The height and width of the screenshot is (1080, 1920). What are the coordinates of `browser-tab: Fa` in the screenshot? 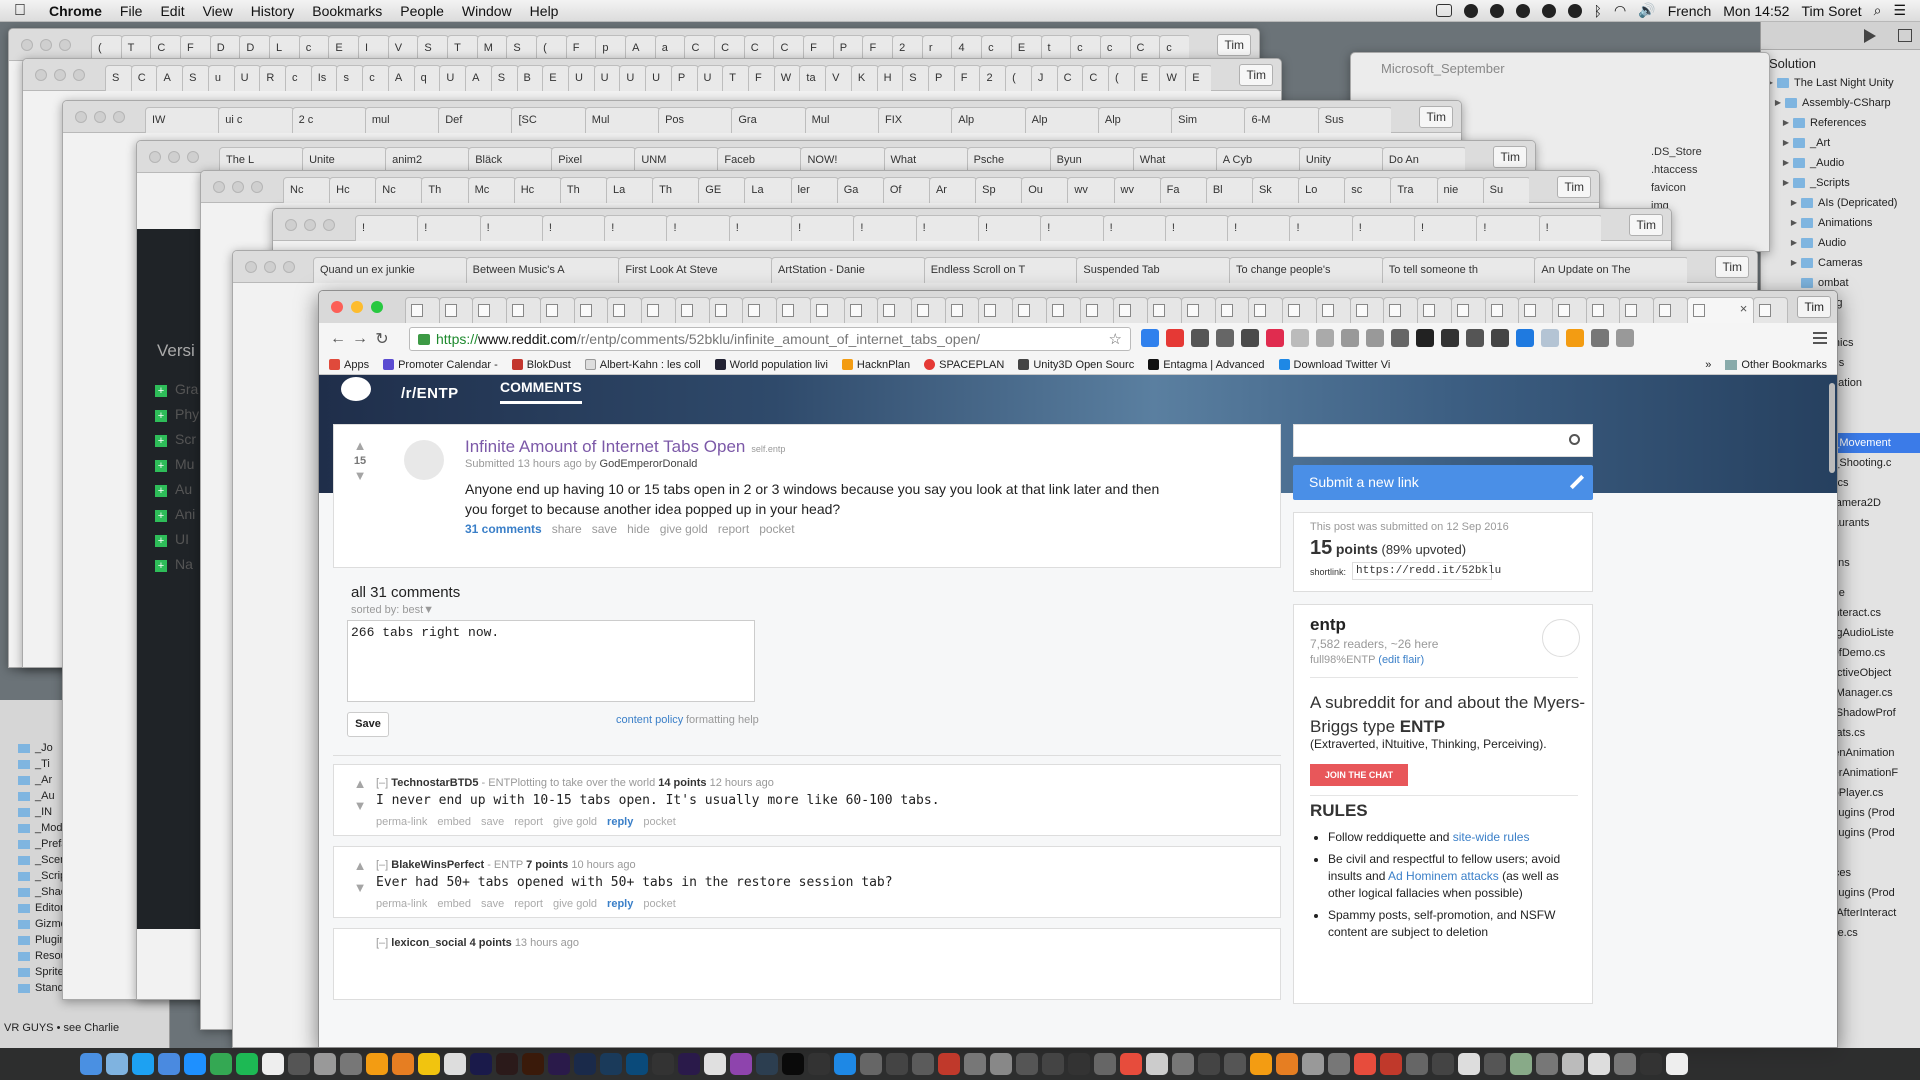 It's located at (1183, 190).